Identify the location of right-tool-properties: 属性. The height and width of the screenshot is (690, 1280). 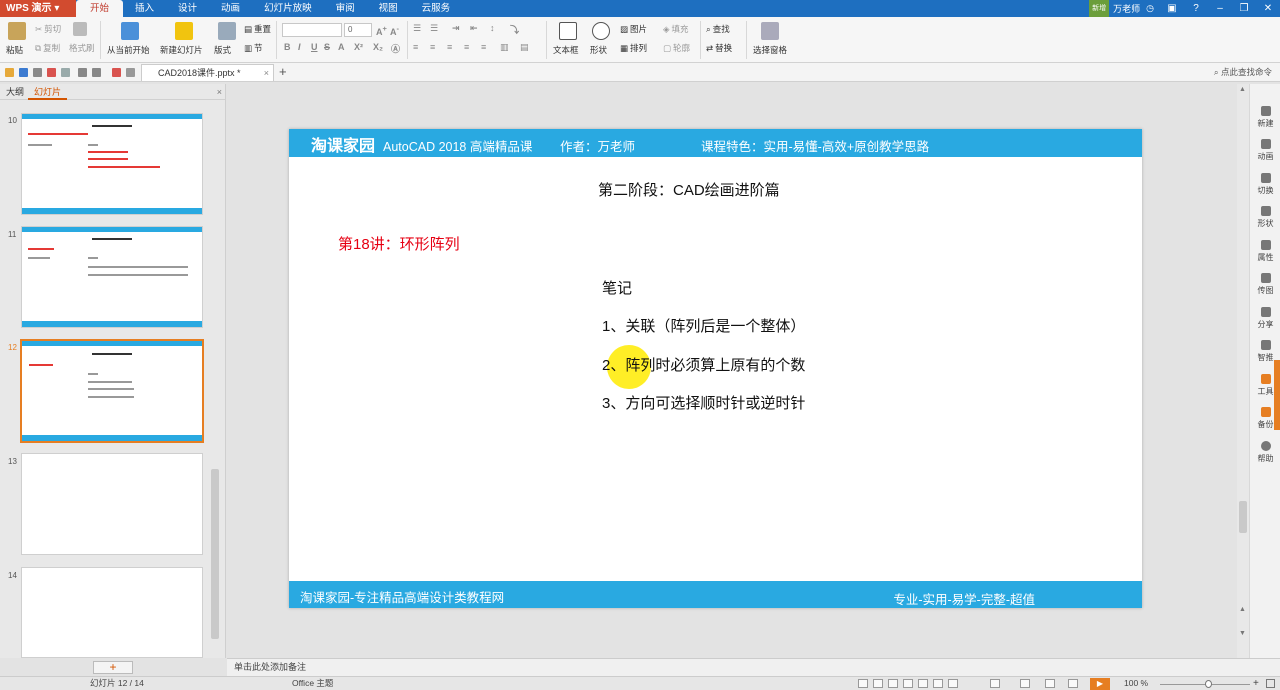
(1265, 251).